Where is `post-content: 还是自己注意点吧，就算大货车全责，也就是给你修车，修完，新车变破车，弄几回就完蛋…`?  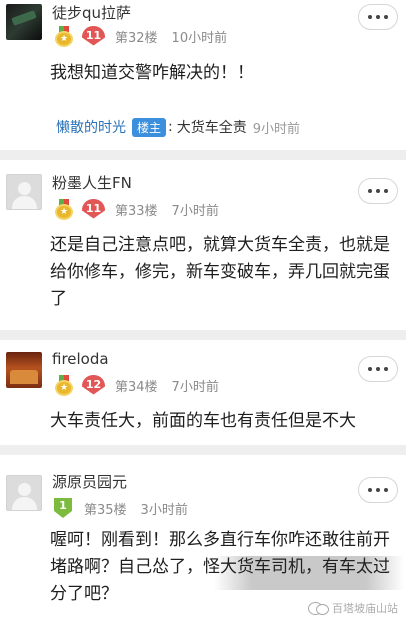
post-content: 还是自己注意点吧，就算大货车全责，也就是给你修车，修完，新车变破车，弄几回就完蛋… is located at coordinates (220, 272).